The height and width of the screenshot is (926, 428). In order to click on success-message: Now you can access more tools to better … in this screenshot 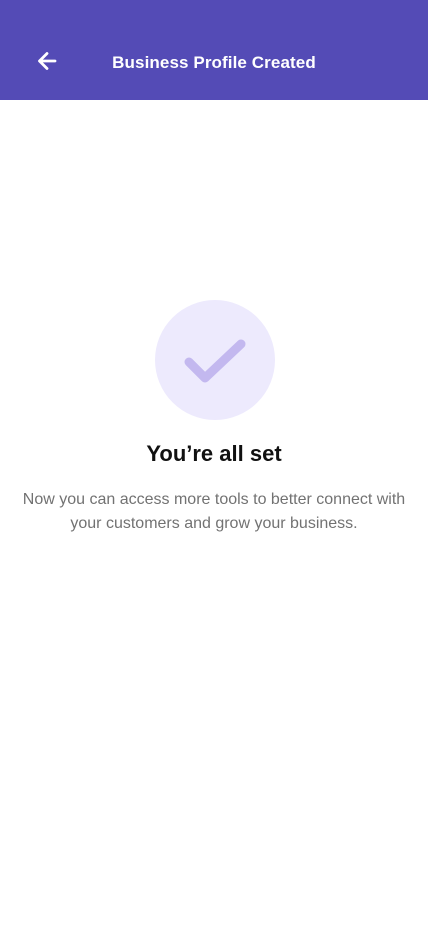, I will do `click(214, 511)`.